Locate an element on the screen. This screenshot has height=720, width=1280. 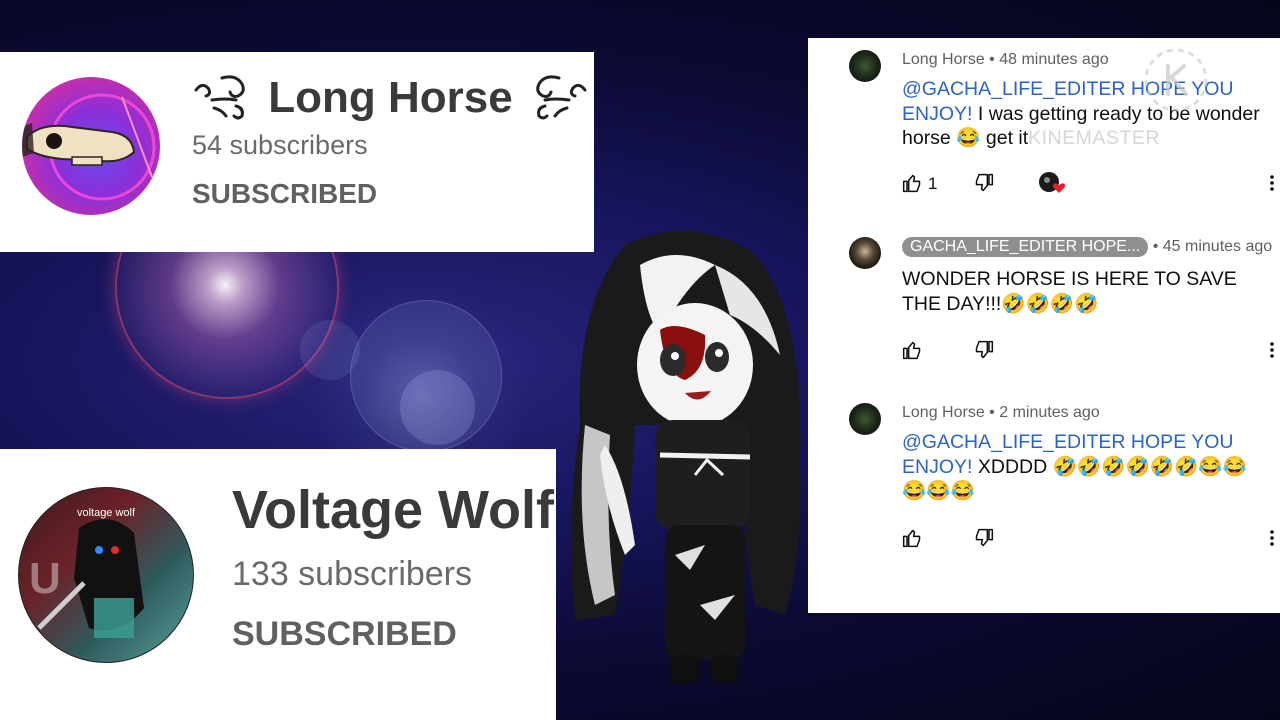
channel-avatar: voltage wolf U is located at coordinates (106, 575).